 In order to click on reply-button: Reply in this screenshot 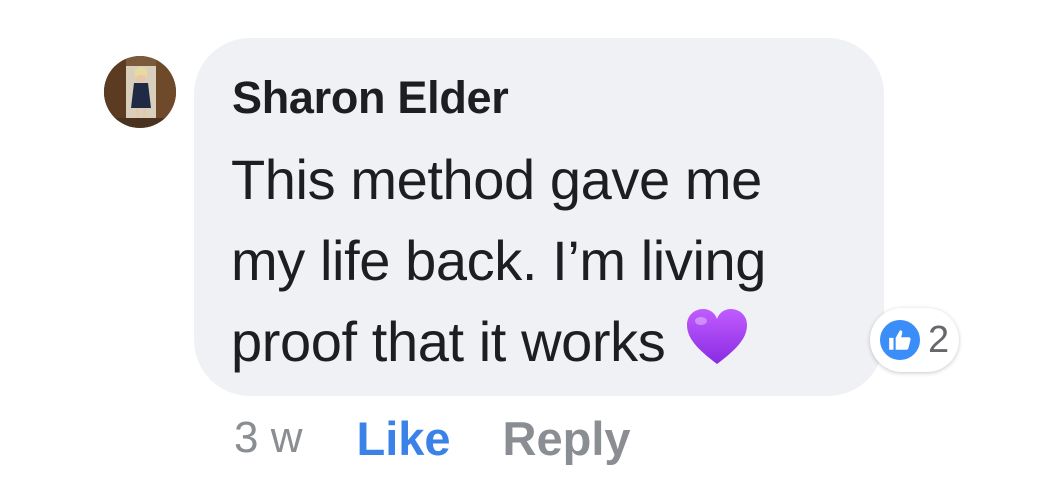, I will do `click(567, 438)`.